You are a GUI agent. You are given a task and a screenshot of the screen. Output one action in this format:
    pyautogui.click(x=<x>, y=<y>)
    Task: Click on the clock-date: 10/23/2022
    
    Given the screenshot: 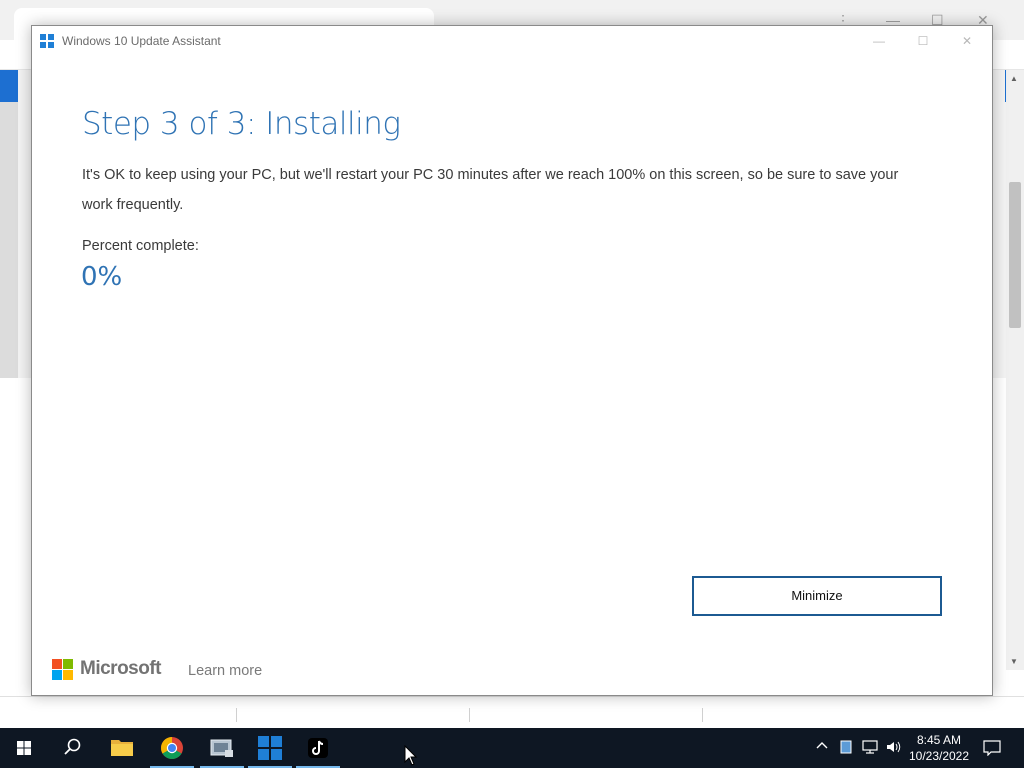 What is the action you would take?
    pyautogui.click(x=939, y=756)
    